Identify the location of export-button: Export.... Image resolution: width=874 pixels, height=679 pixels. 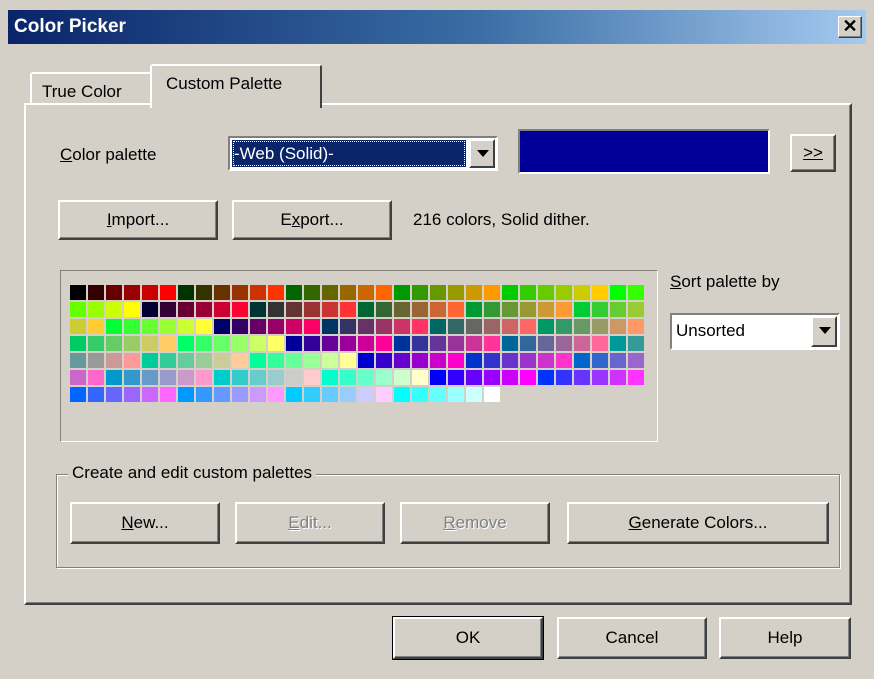
(312, 220).